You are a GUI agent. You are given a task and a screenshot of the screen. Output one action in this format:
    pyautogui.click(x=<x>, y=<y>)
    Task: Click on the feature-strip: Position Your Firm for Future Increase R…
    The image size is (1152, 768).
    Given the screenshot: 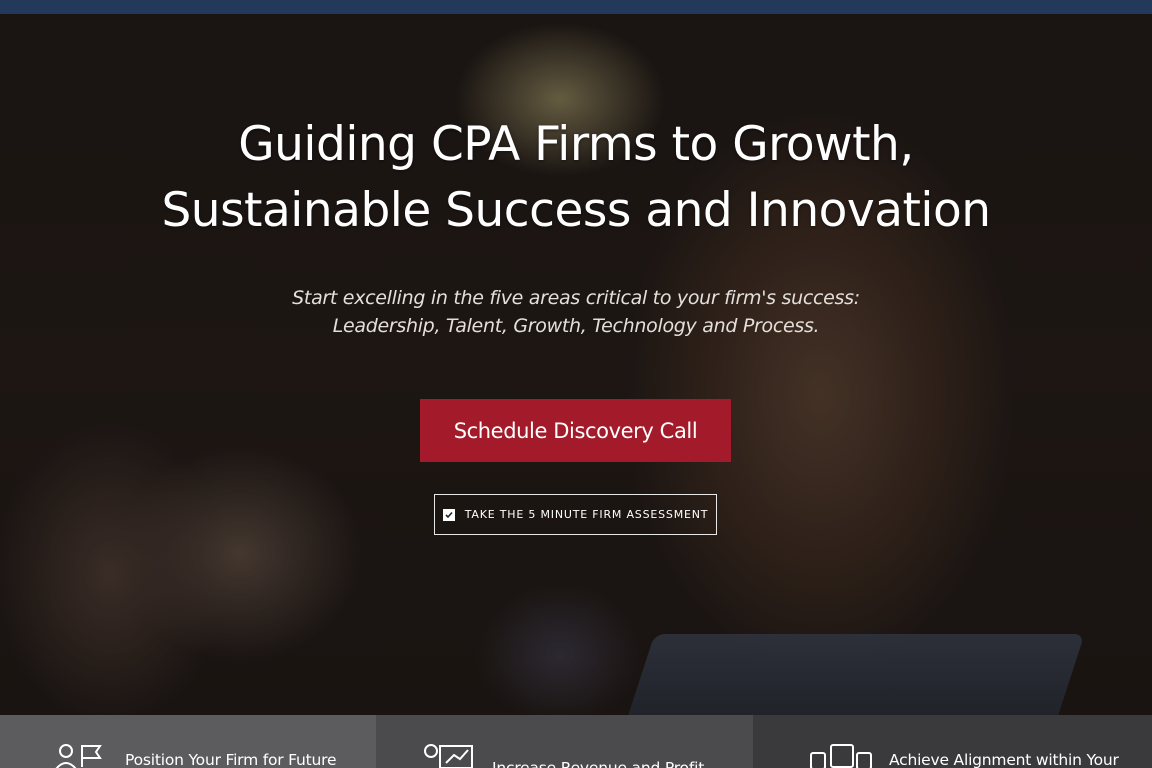 What is the action you would take?
    pyautogui.click(x=576, y=741)
    